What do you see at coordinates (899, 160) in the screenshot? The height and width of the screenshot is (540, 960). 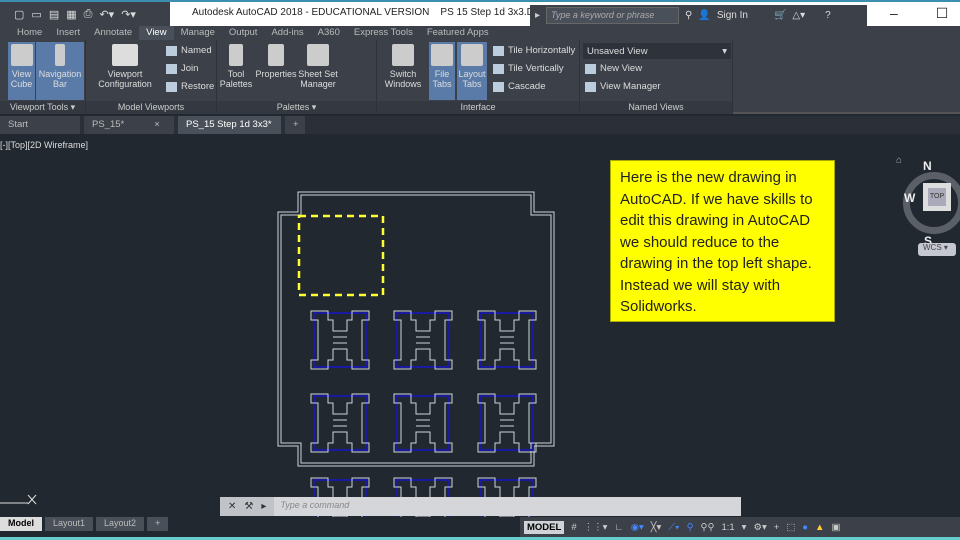 I see `home-icon: ⌂` at bounding box center [899, 160].